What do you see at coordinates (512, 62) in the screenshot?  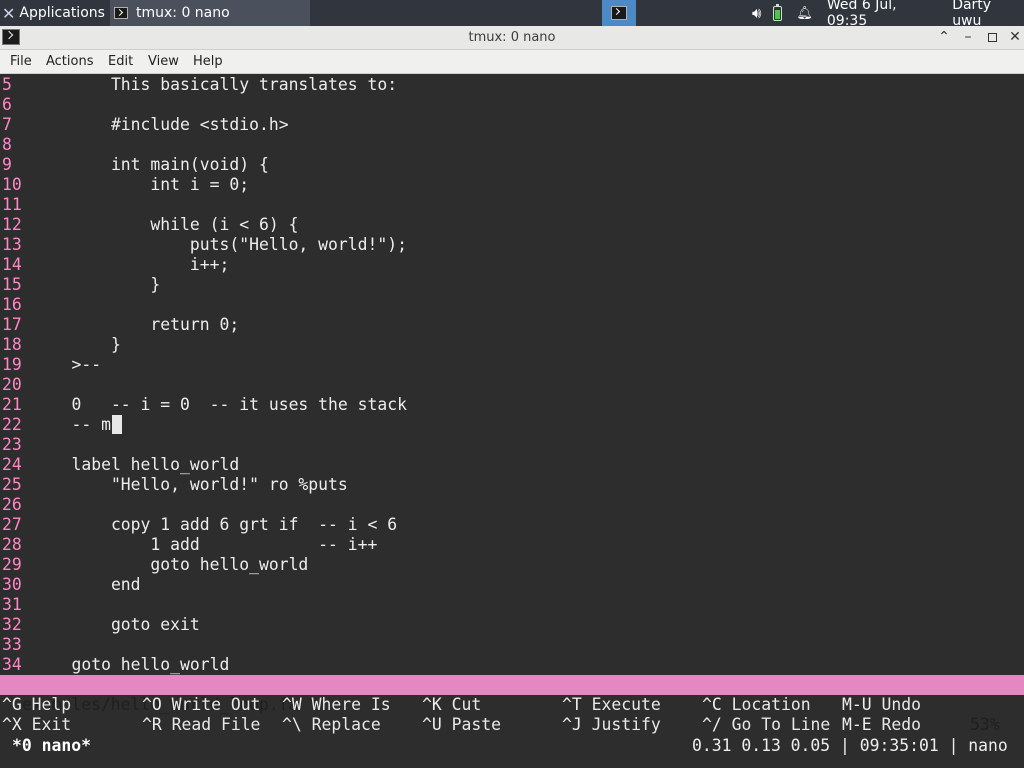 I see `menu-bar: File Actions Edit View Help` at bounding box center [512, 62].